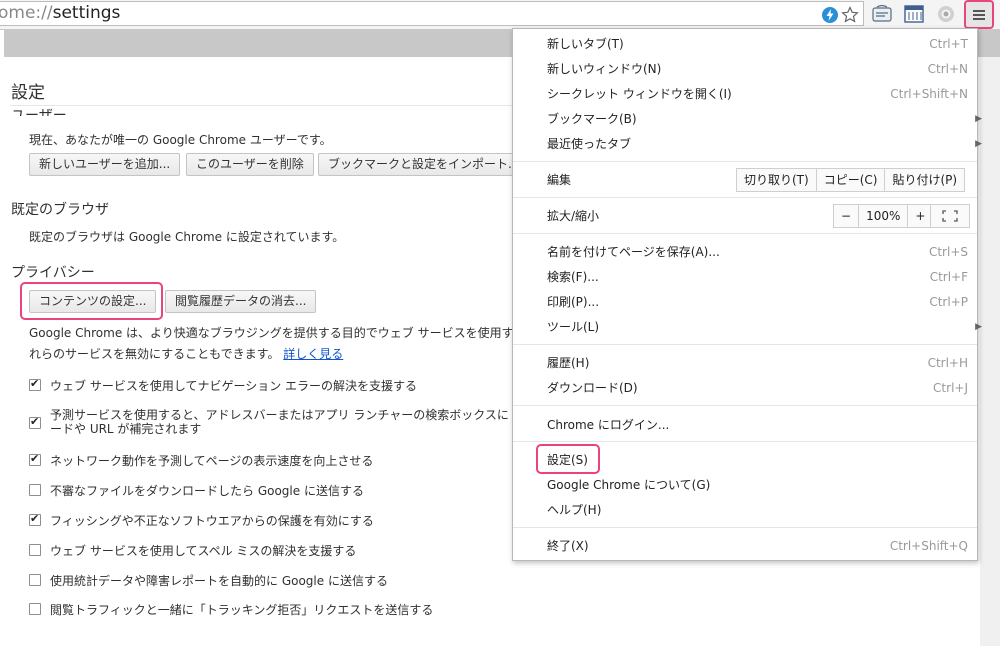 The height and width of the screenshot is (646, 1000). What do you see at coordinates (242, 610) in the screenshot?
I see `do-not-track-label: 閲覧トラフィックと一緒に「トラッキング拒否」リクエストを送信する` at bounding box center [242, 610].